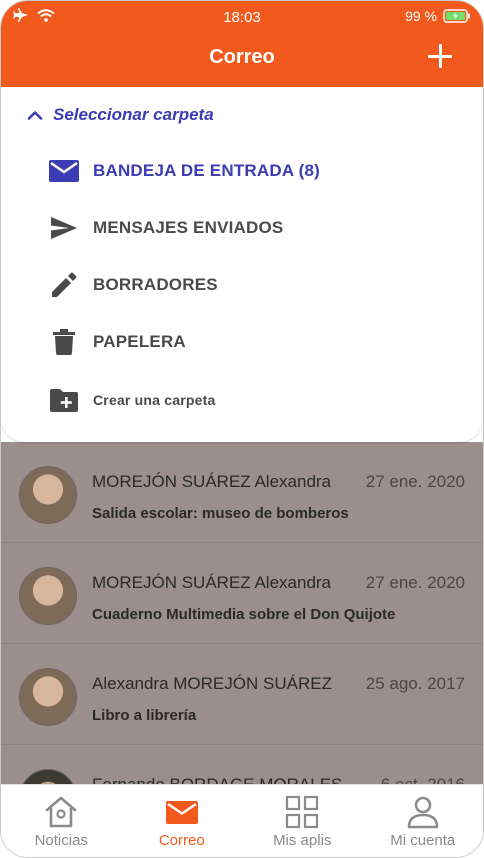  I want to click on folder-picker-title: Seleccionar carpeta, so click(133, 114).